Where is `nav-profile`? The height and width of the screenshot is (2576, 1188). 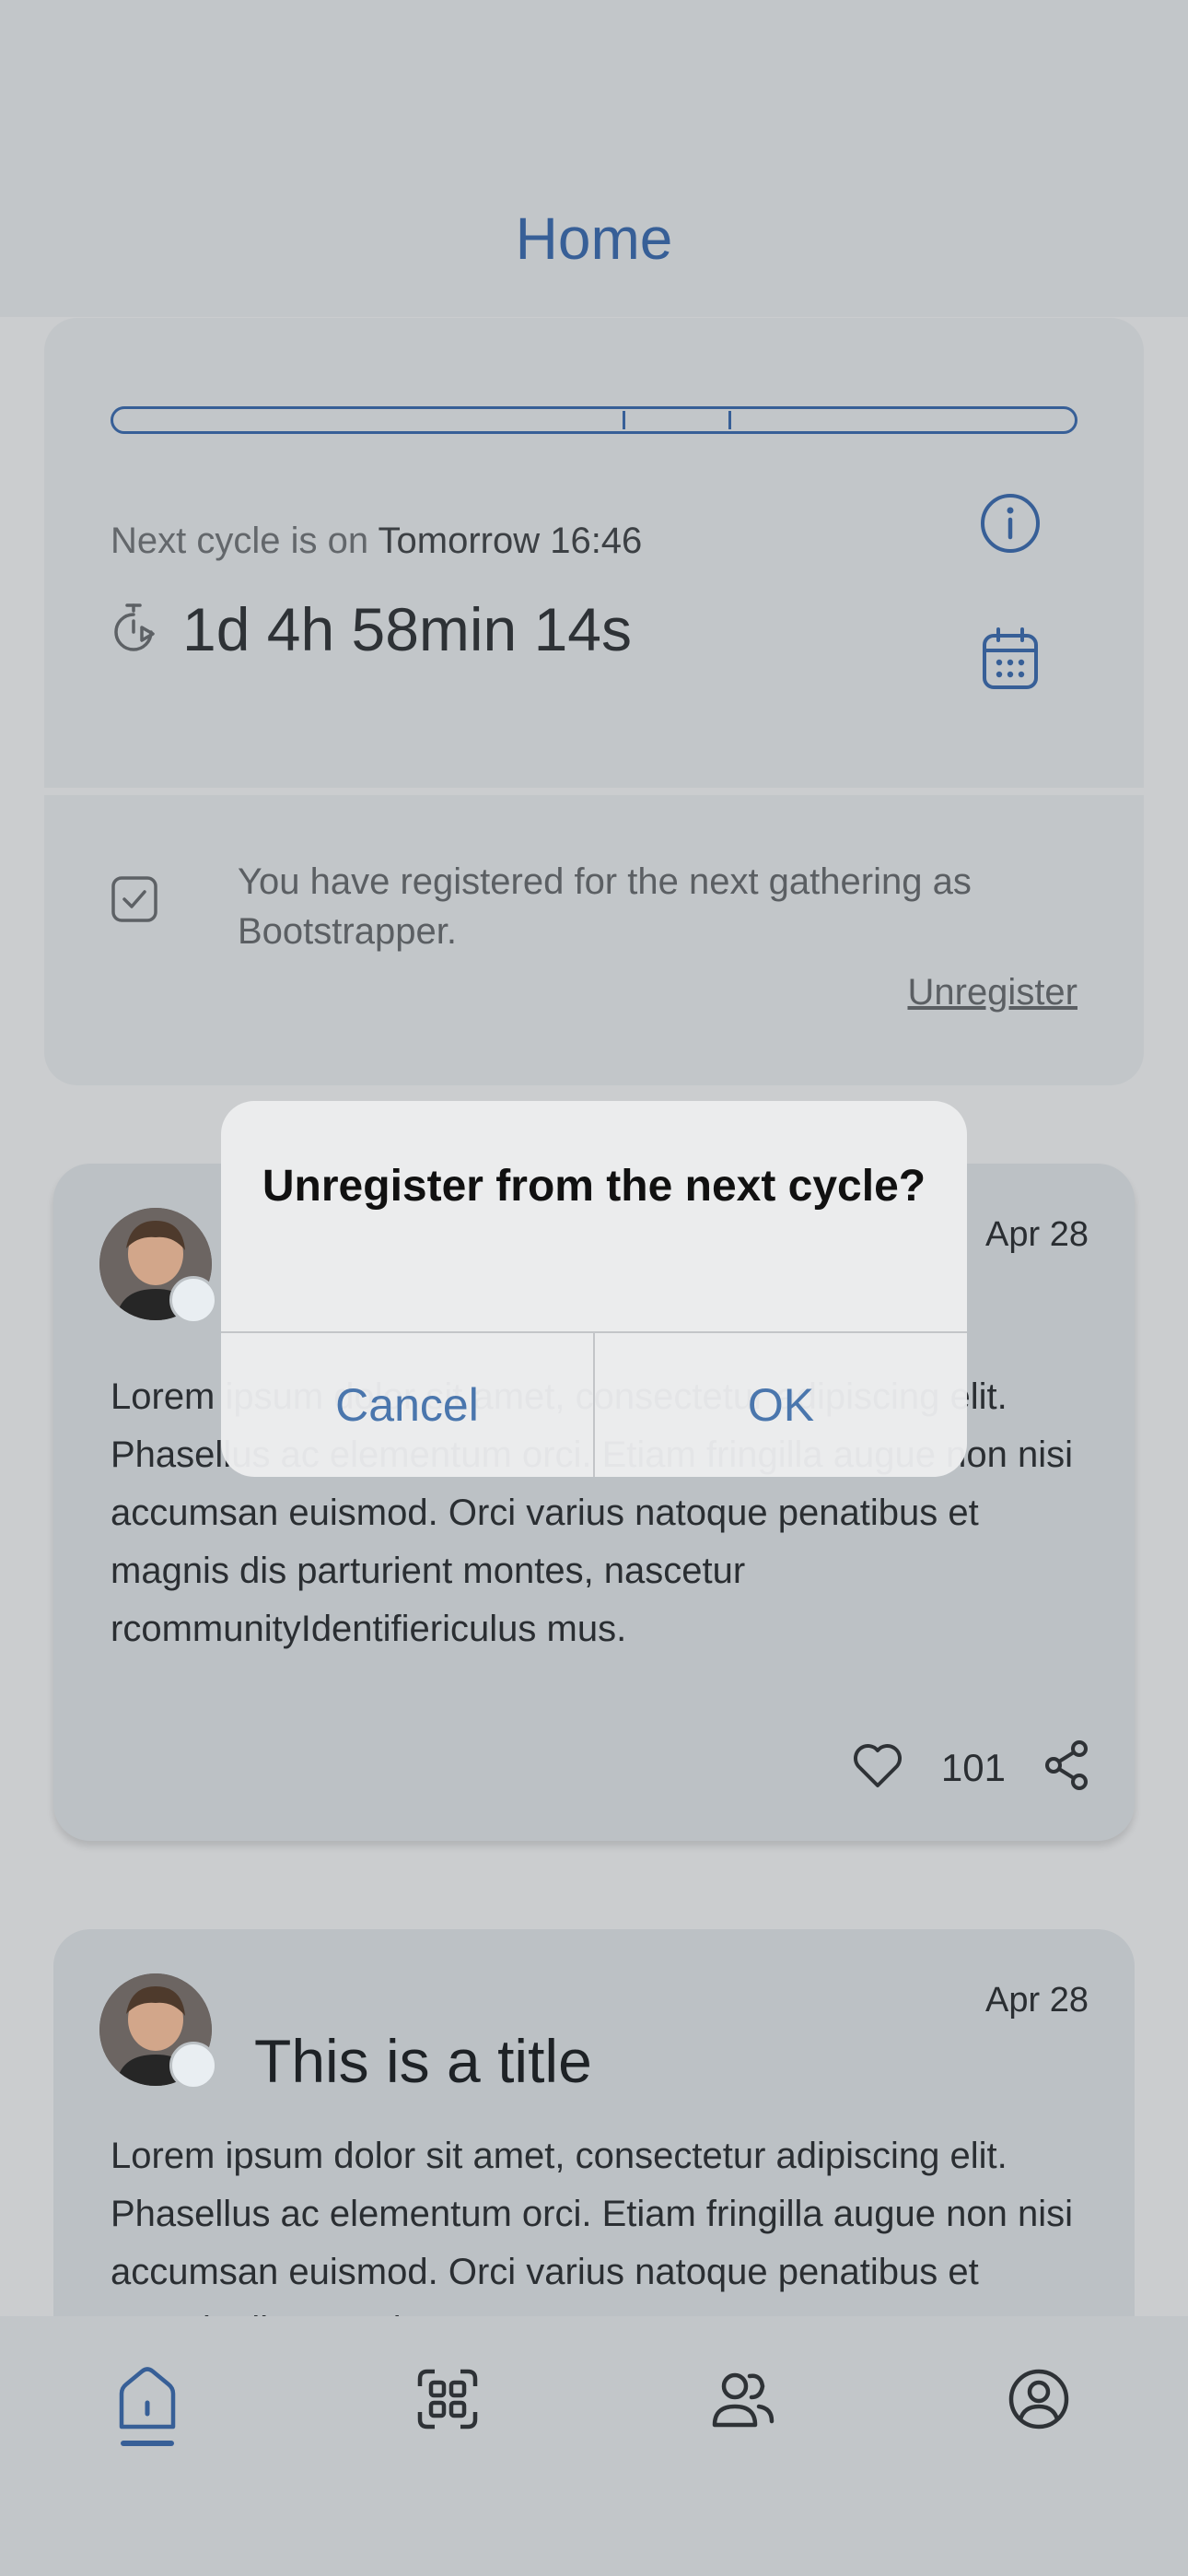
nav-profile is located at coordinates (1041, 2406).